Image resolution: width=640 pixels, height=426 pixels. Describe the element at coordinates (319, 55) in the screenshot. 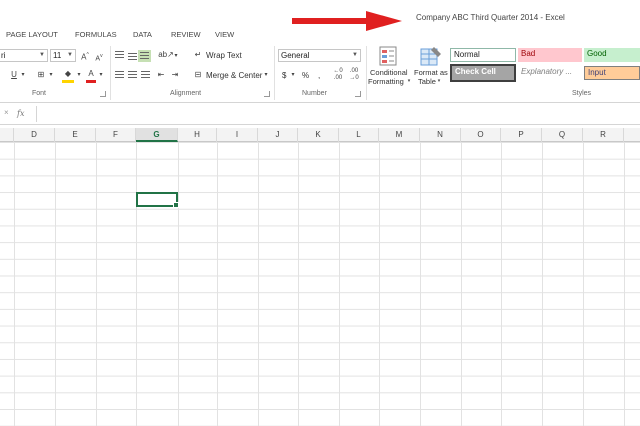

I see `number-format-combo: General ▼` at that location.